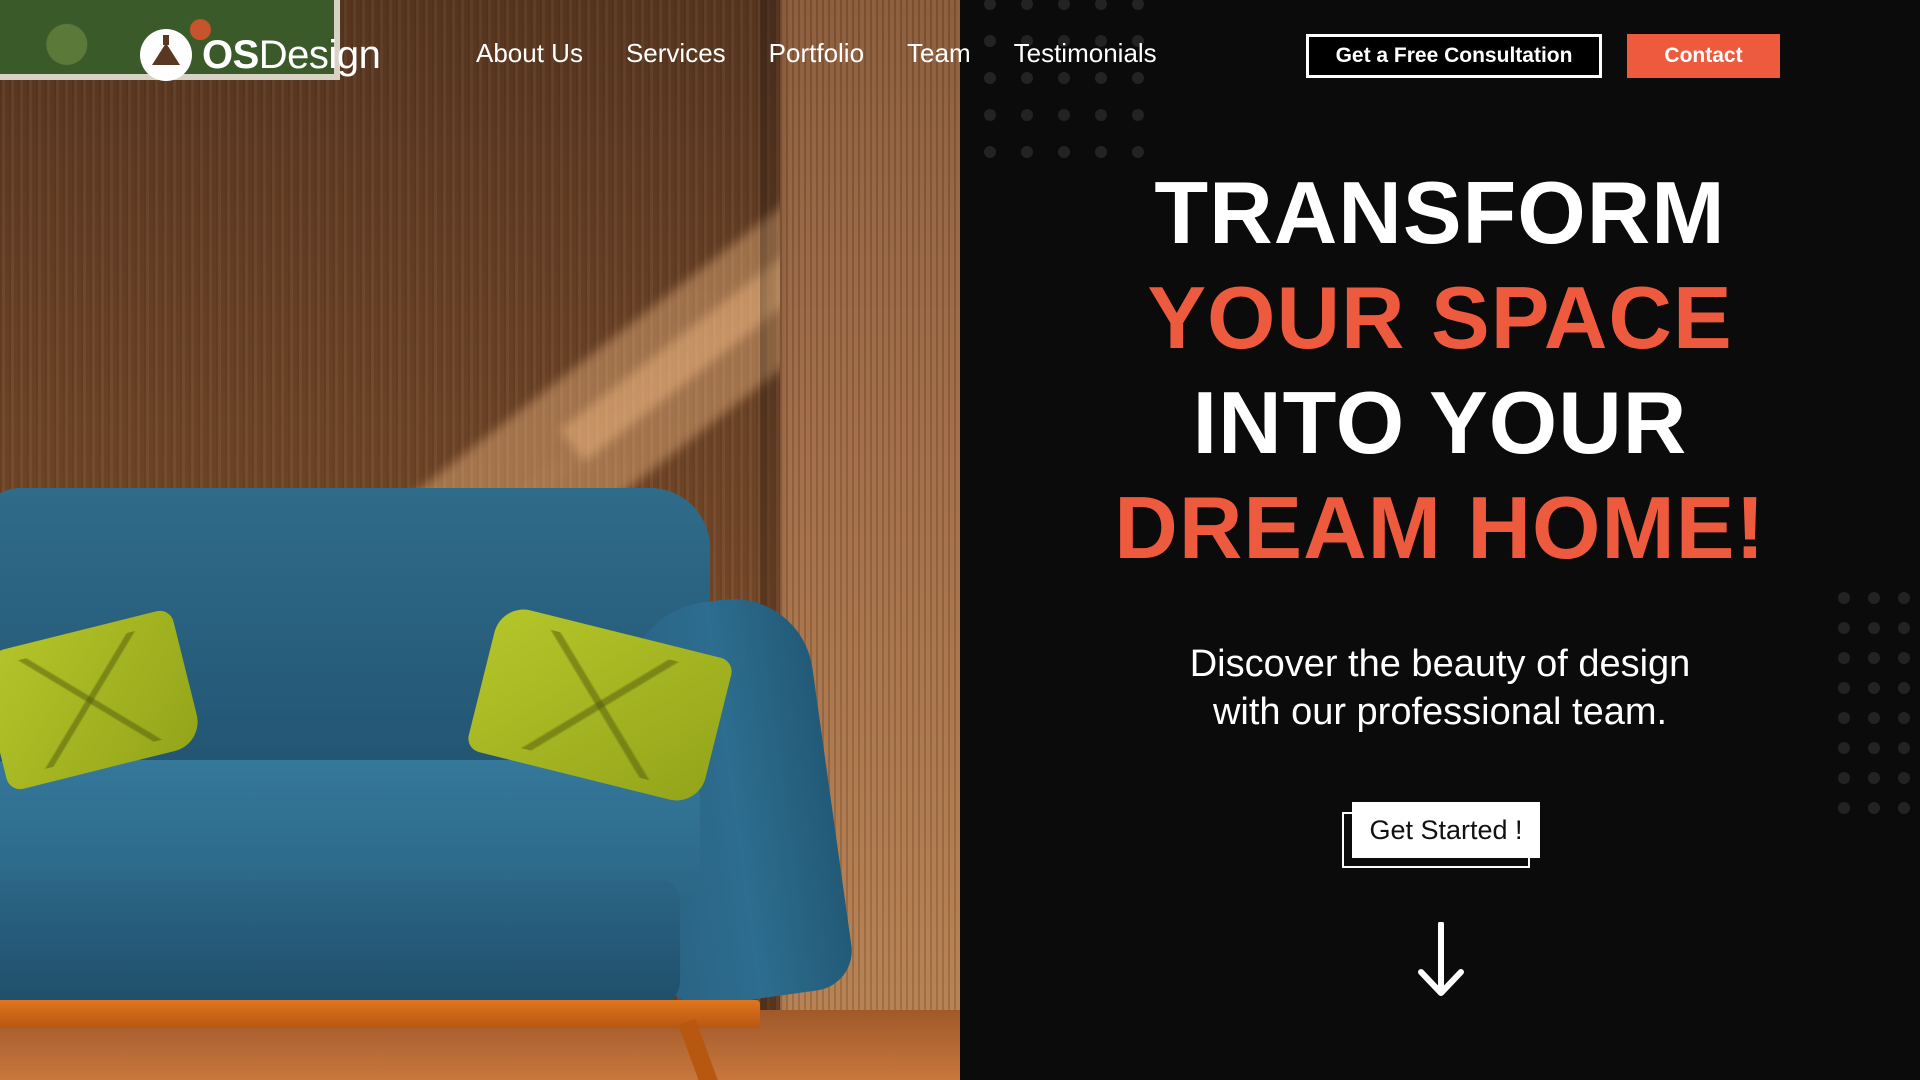 The width and height of the screenshot is (1920, 1080). I want to click on nav-team: Team, so click(939, 53).